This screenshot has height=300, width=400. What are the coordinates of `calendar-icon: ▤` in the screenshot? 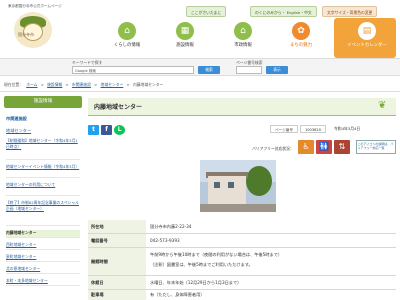 It's located at (367, 31).